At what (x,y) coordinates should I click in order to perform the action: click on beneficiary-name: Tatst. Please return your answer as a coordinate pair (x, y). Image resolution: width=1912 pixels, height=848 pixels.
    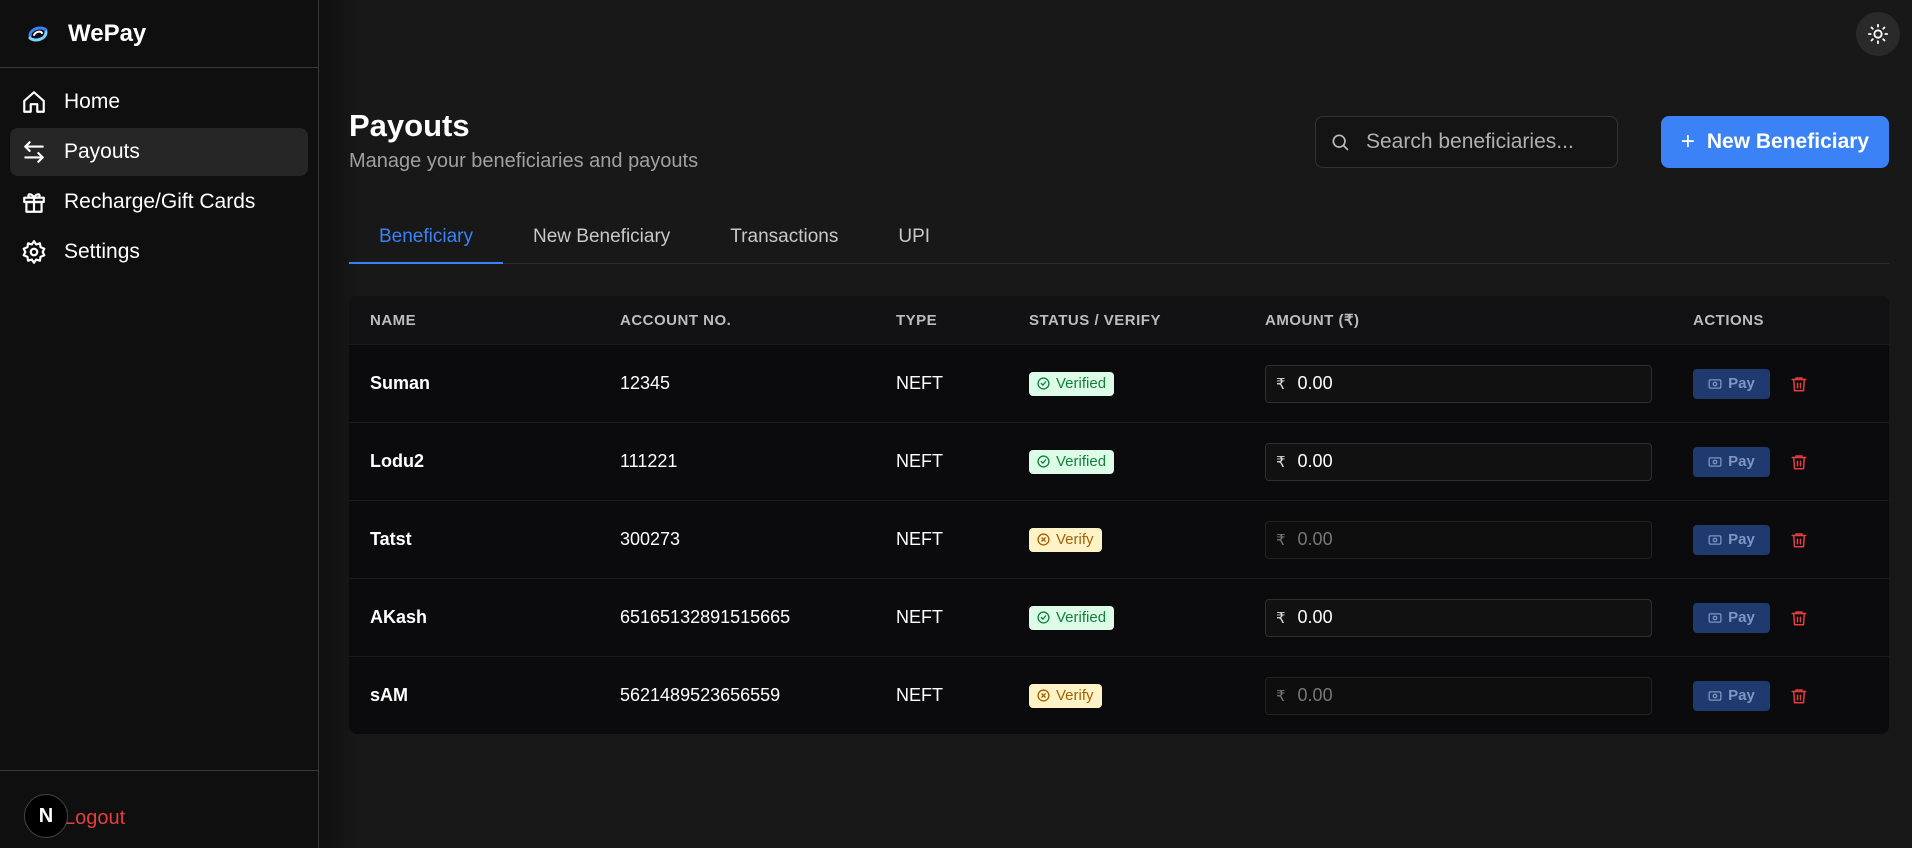
    Looking at the image, I should click on (391, 539).